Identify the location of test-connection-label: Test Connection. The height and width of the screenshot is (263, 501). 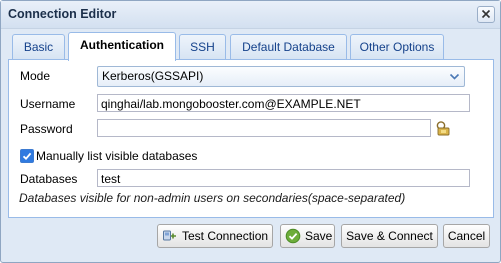
(225, 236).